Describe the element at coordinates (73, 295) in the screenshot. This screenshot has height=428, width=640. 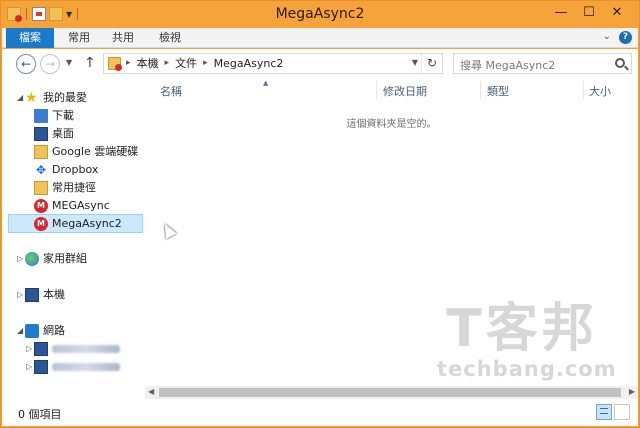
I see `nav-this-pc: ▷ 本機` at that location.